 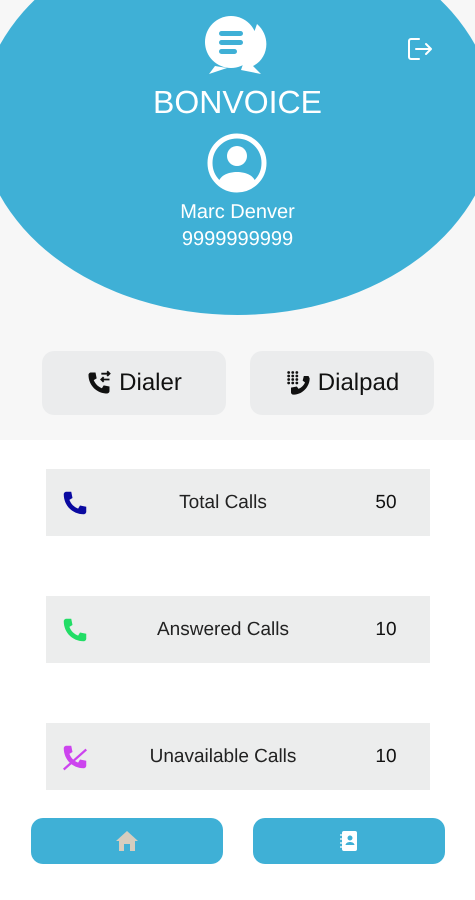 What do you see at coordinates (134, 383) in the screenshot?
I see `dialer-button: Dialer` at bounding box center [134, 383].